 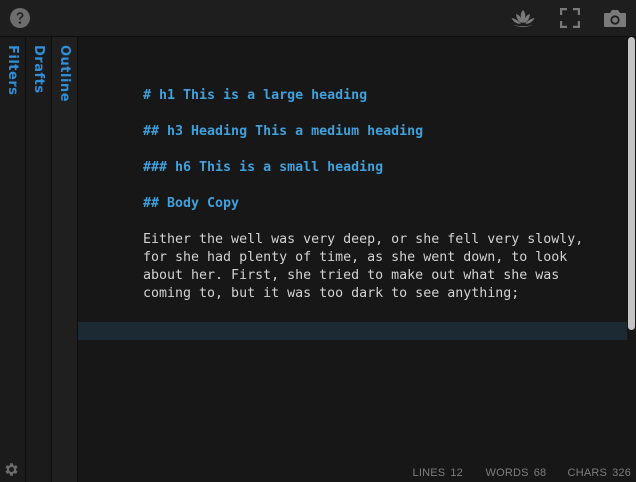 I want to click on sidebar: Filters Drafts Outline, so click(x=39, y=259).